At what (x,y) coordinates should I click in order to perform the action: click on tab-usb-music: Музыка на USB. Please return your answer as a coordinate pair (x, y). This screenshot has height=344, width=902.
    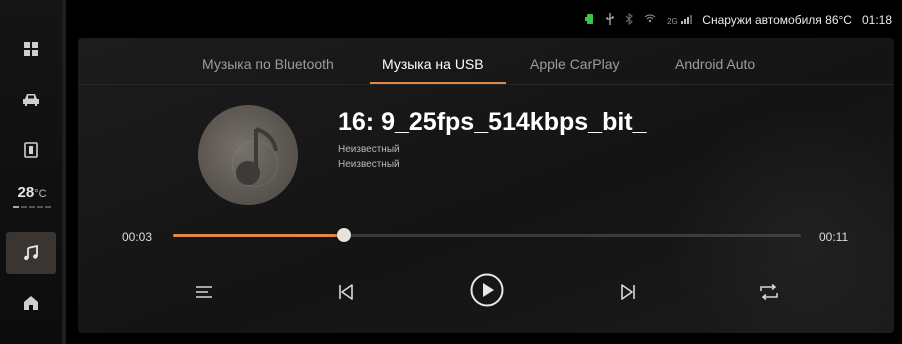
    Looking at the image, I should click on (433, 64).